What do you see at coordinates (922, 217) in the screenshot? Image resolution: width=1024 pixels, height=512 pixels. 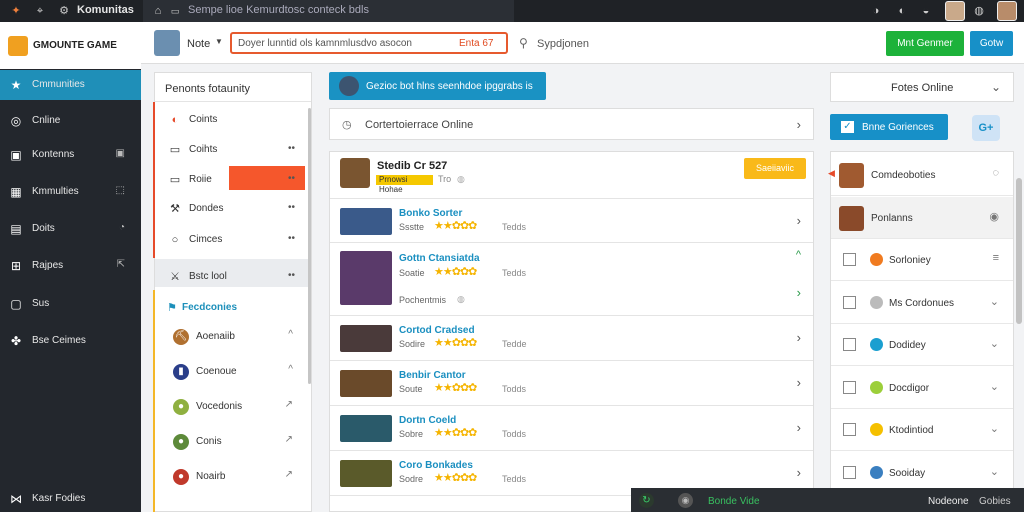 I see `friend-row: Ponlanns ◉` at bounding box center [922, 217].